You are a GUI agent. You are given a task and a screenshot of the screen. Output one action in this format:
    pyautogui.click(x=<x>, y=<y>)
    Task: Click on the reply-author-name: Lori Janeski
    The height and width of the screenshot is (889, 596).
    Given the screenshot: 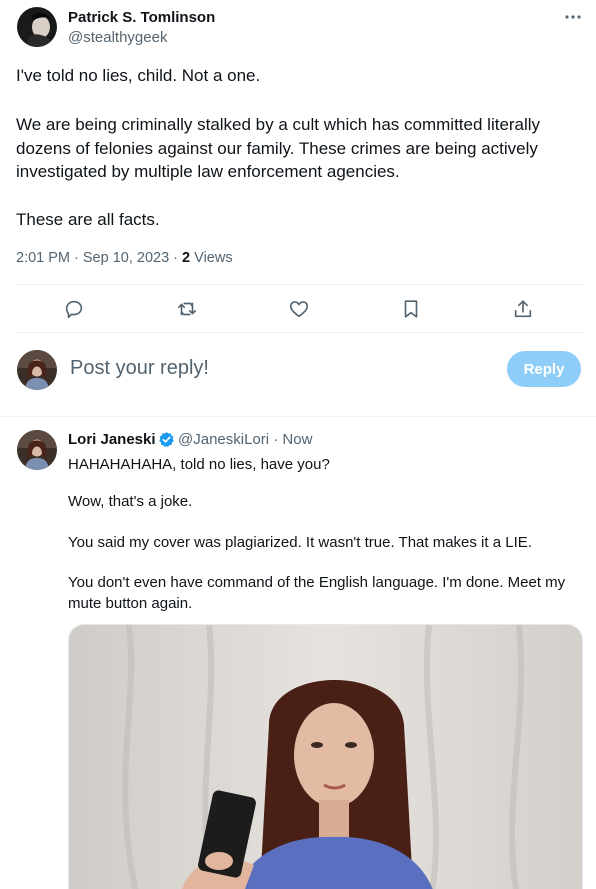 What is the action you would take?
    pyautogui.click(x=112, y=439)
    